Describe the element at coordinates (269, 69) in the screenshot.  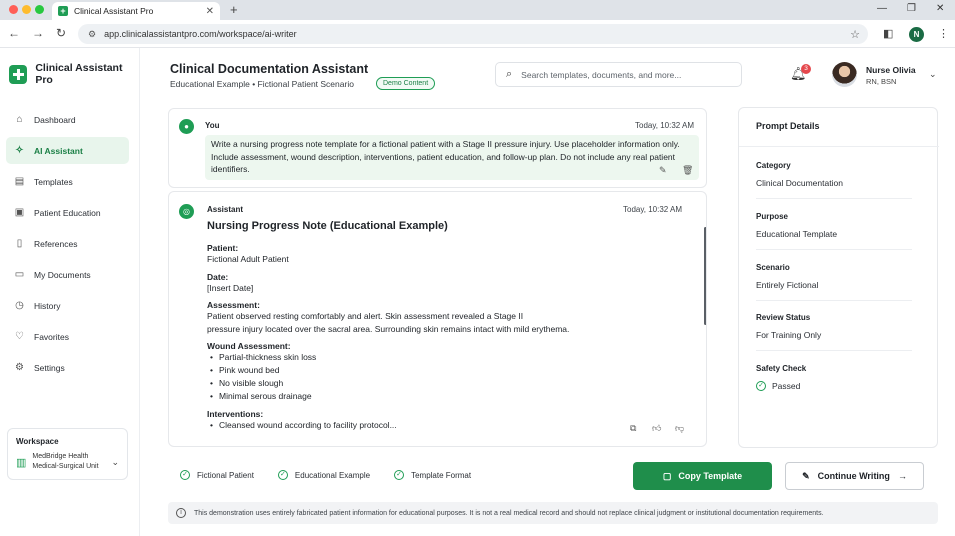
I see `page-title: Clinical Documentation Assistant` at that location.